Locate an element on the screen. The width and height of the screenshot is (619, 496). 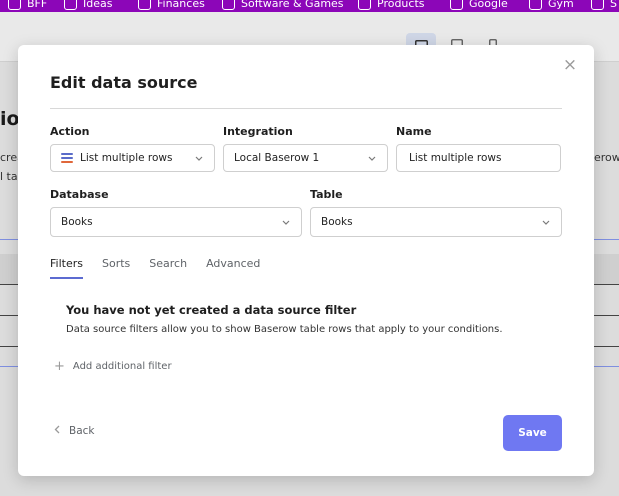
tab-advanced: Advanced is located at coordinates (233, 268).